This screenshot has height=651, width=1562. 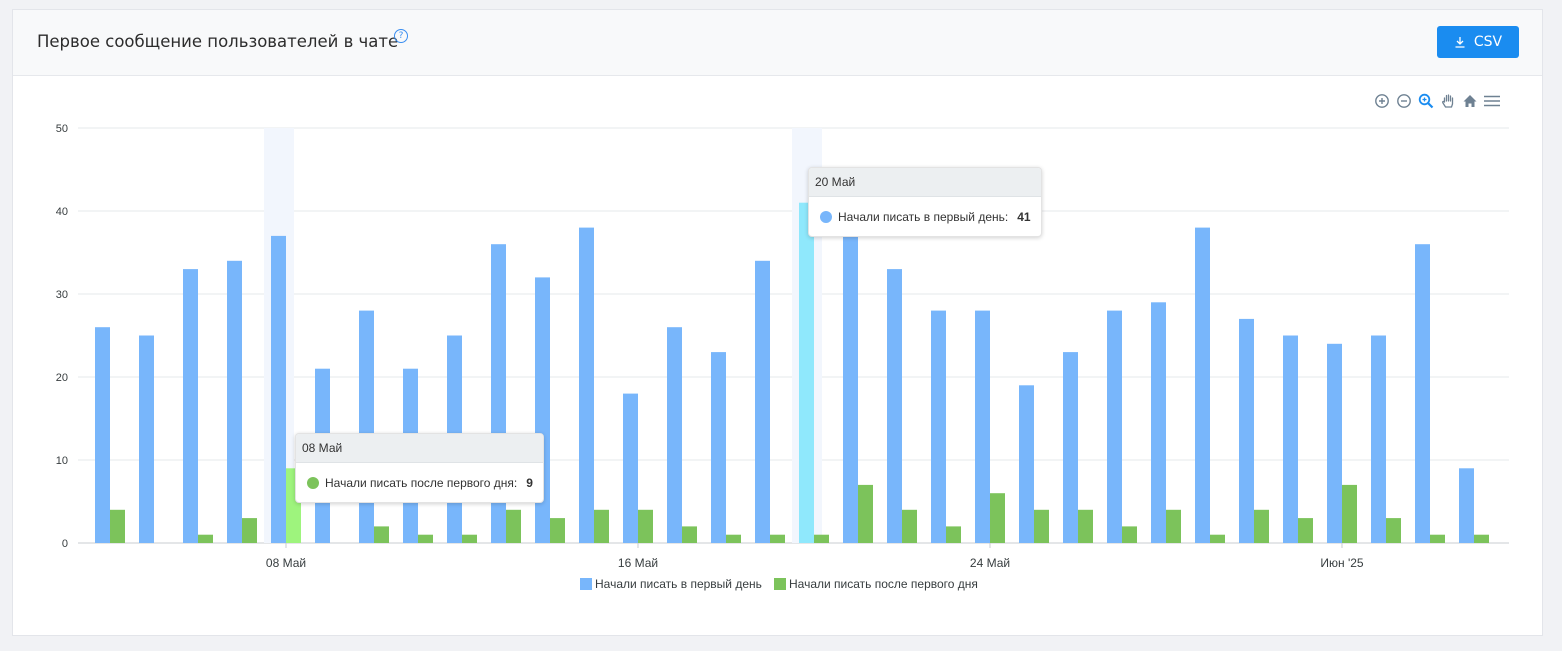 I want to click on y-tick-label: 50, so click(x=62, y=129).